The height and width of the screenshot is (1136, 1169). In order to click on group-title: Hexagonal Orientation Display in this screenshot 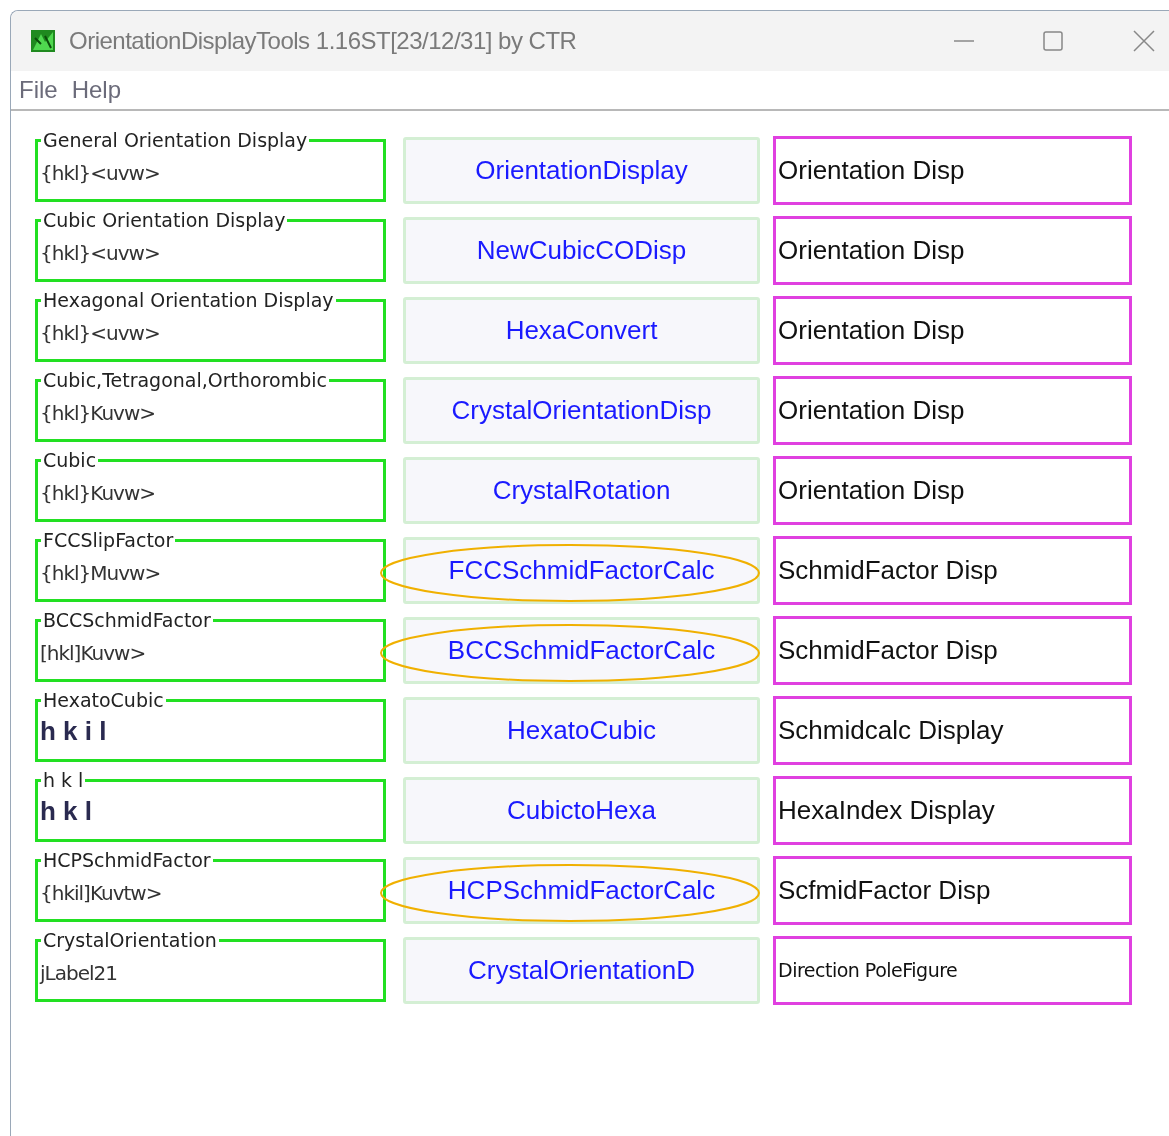, I will do `click(188, 300)`.